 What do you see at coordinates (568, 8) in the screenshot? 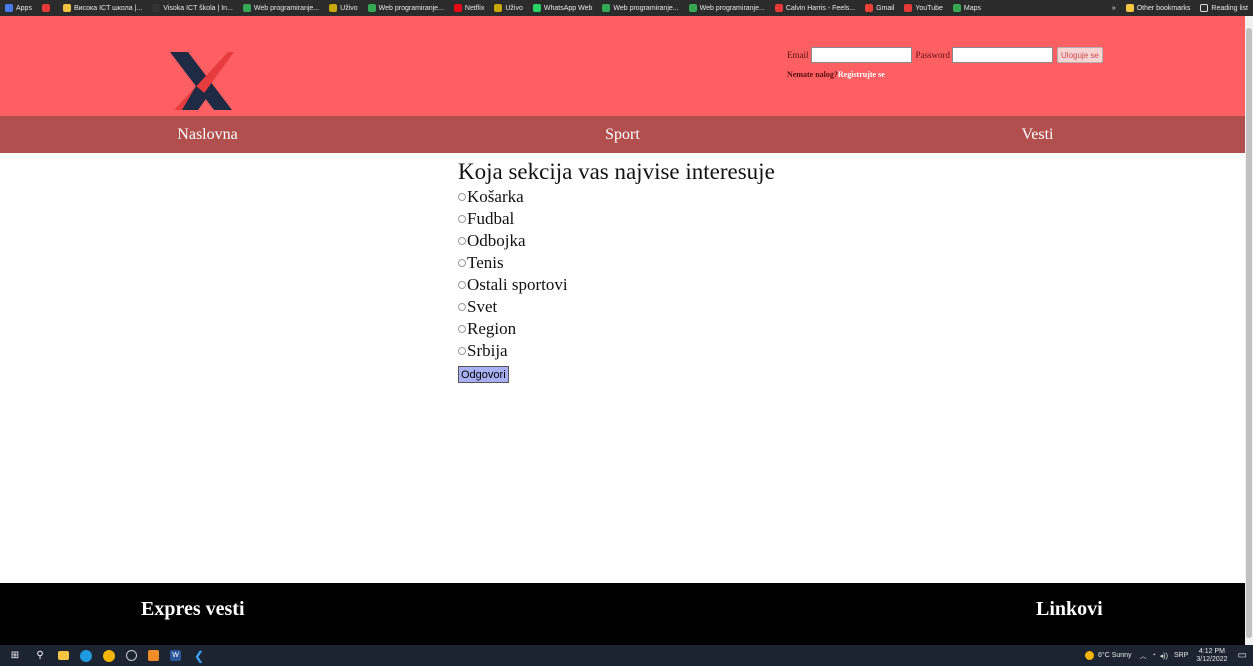
I see `bookmark-label: WhatsApp Web` at bounding box center [568, 8].